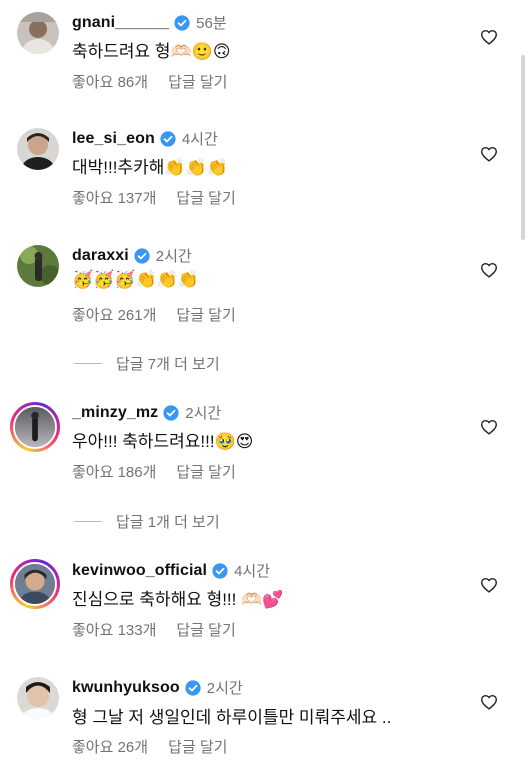 The width and height of the screenshot is (530, 764). Describe the element at coordinates (114, 314) in the screenshot. I see `like-count: 좋아요 261개` at that location.